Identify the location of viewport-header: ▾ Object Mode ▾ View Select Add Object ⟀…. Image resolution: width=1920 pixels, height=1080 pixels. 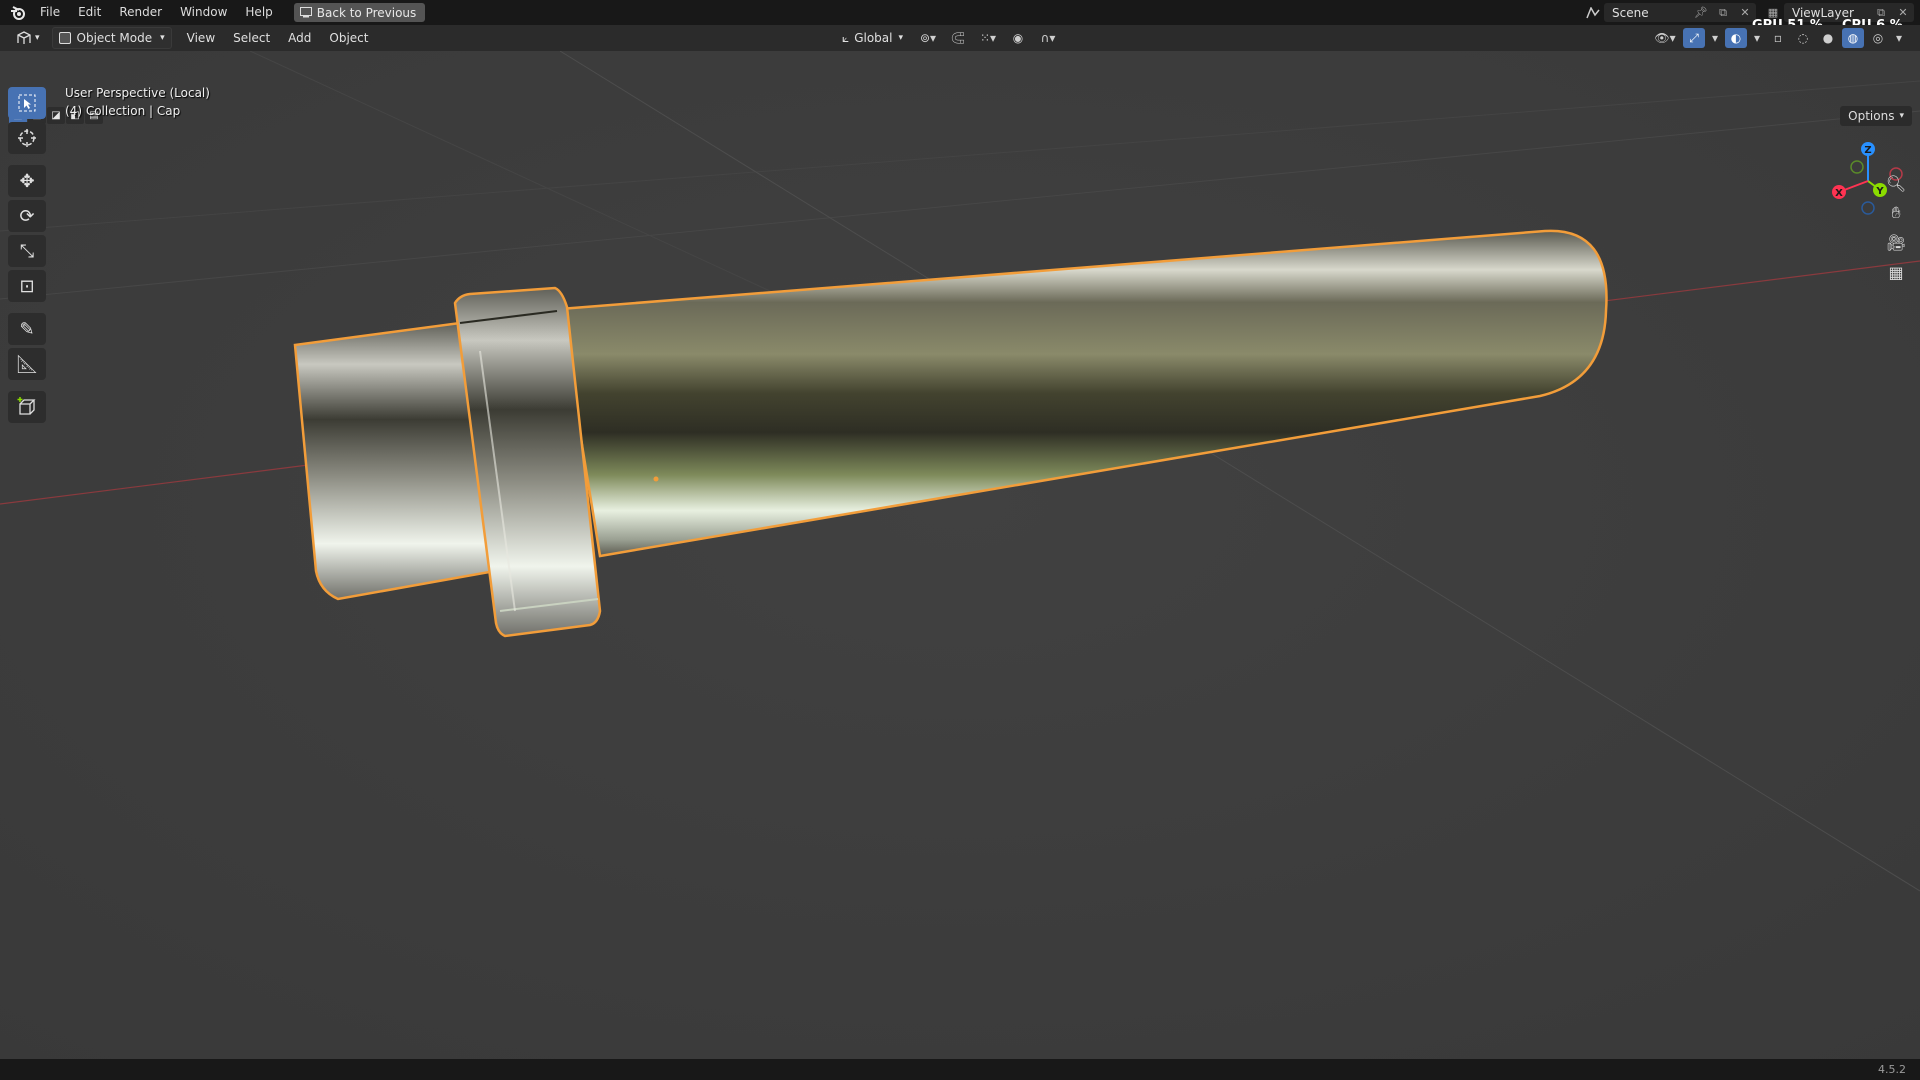
(960, 38).